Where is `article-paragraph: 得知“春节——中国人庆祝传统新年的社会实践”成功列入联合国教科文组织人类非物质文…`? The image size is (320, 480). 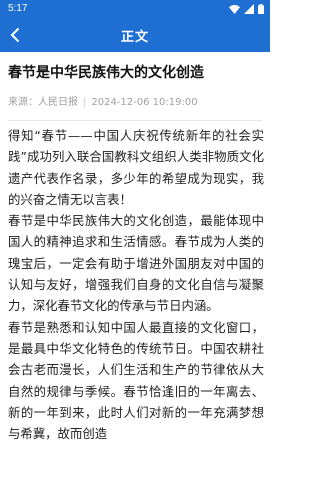
article-paragraph: 得知“春节——中国人庆祝传统新年的社会实践”成功列入联合国教科文组织人类非物质文… is located at coordinates (136, 167).